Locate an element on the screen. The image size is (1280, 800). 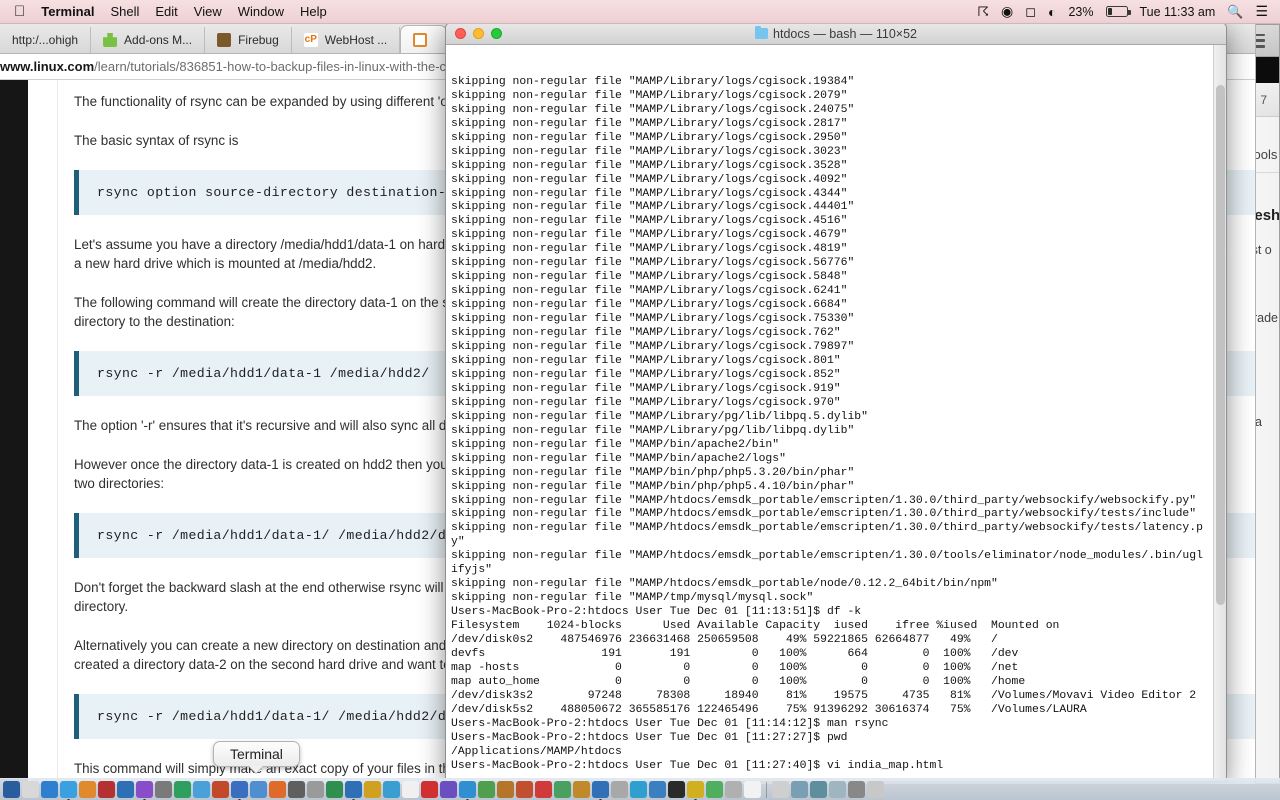
page-gutter is located at coordinates (43, 432).